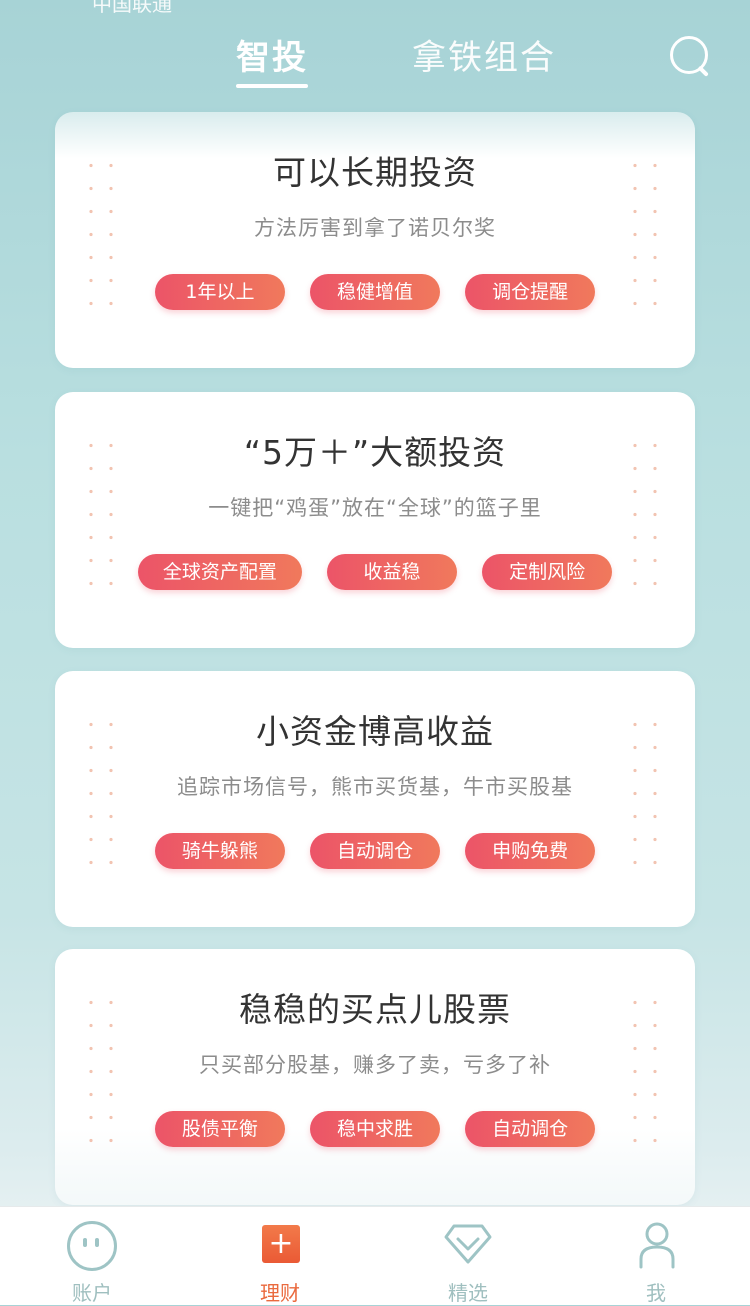 The height and width of the screenshot is (1306, 750). Describe the element at coordinates (530, 851) in the screenshot. I see `tag-pill: 申购免费` at that location.